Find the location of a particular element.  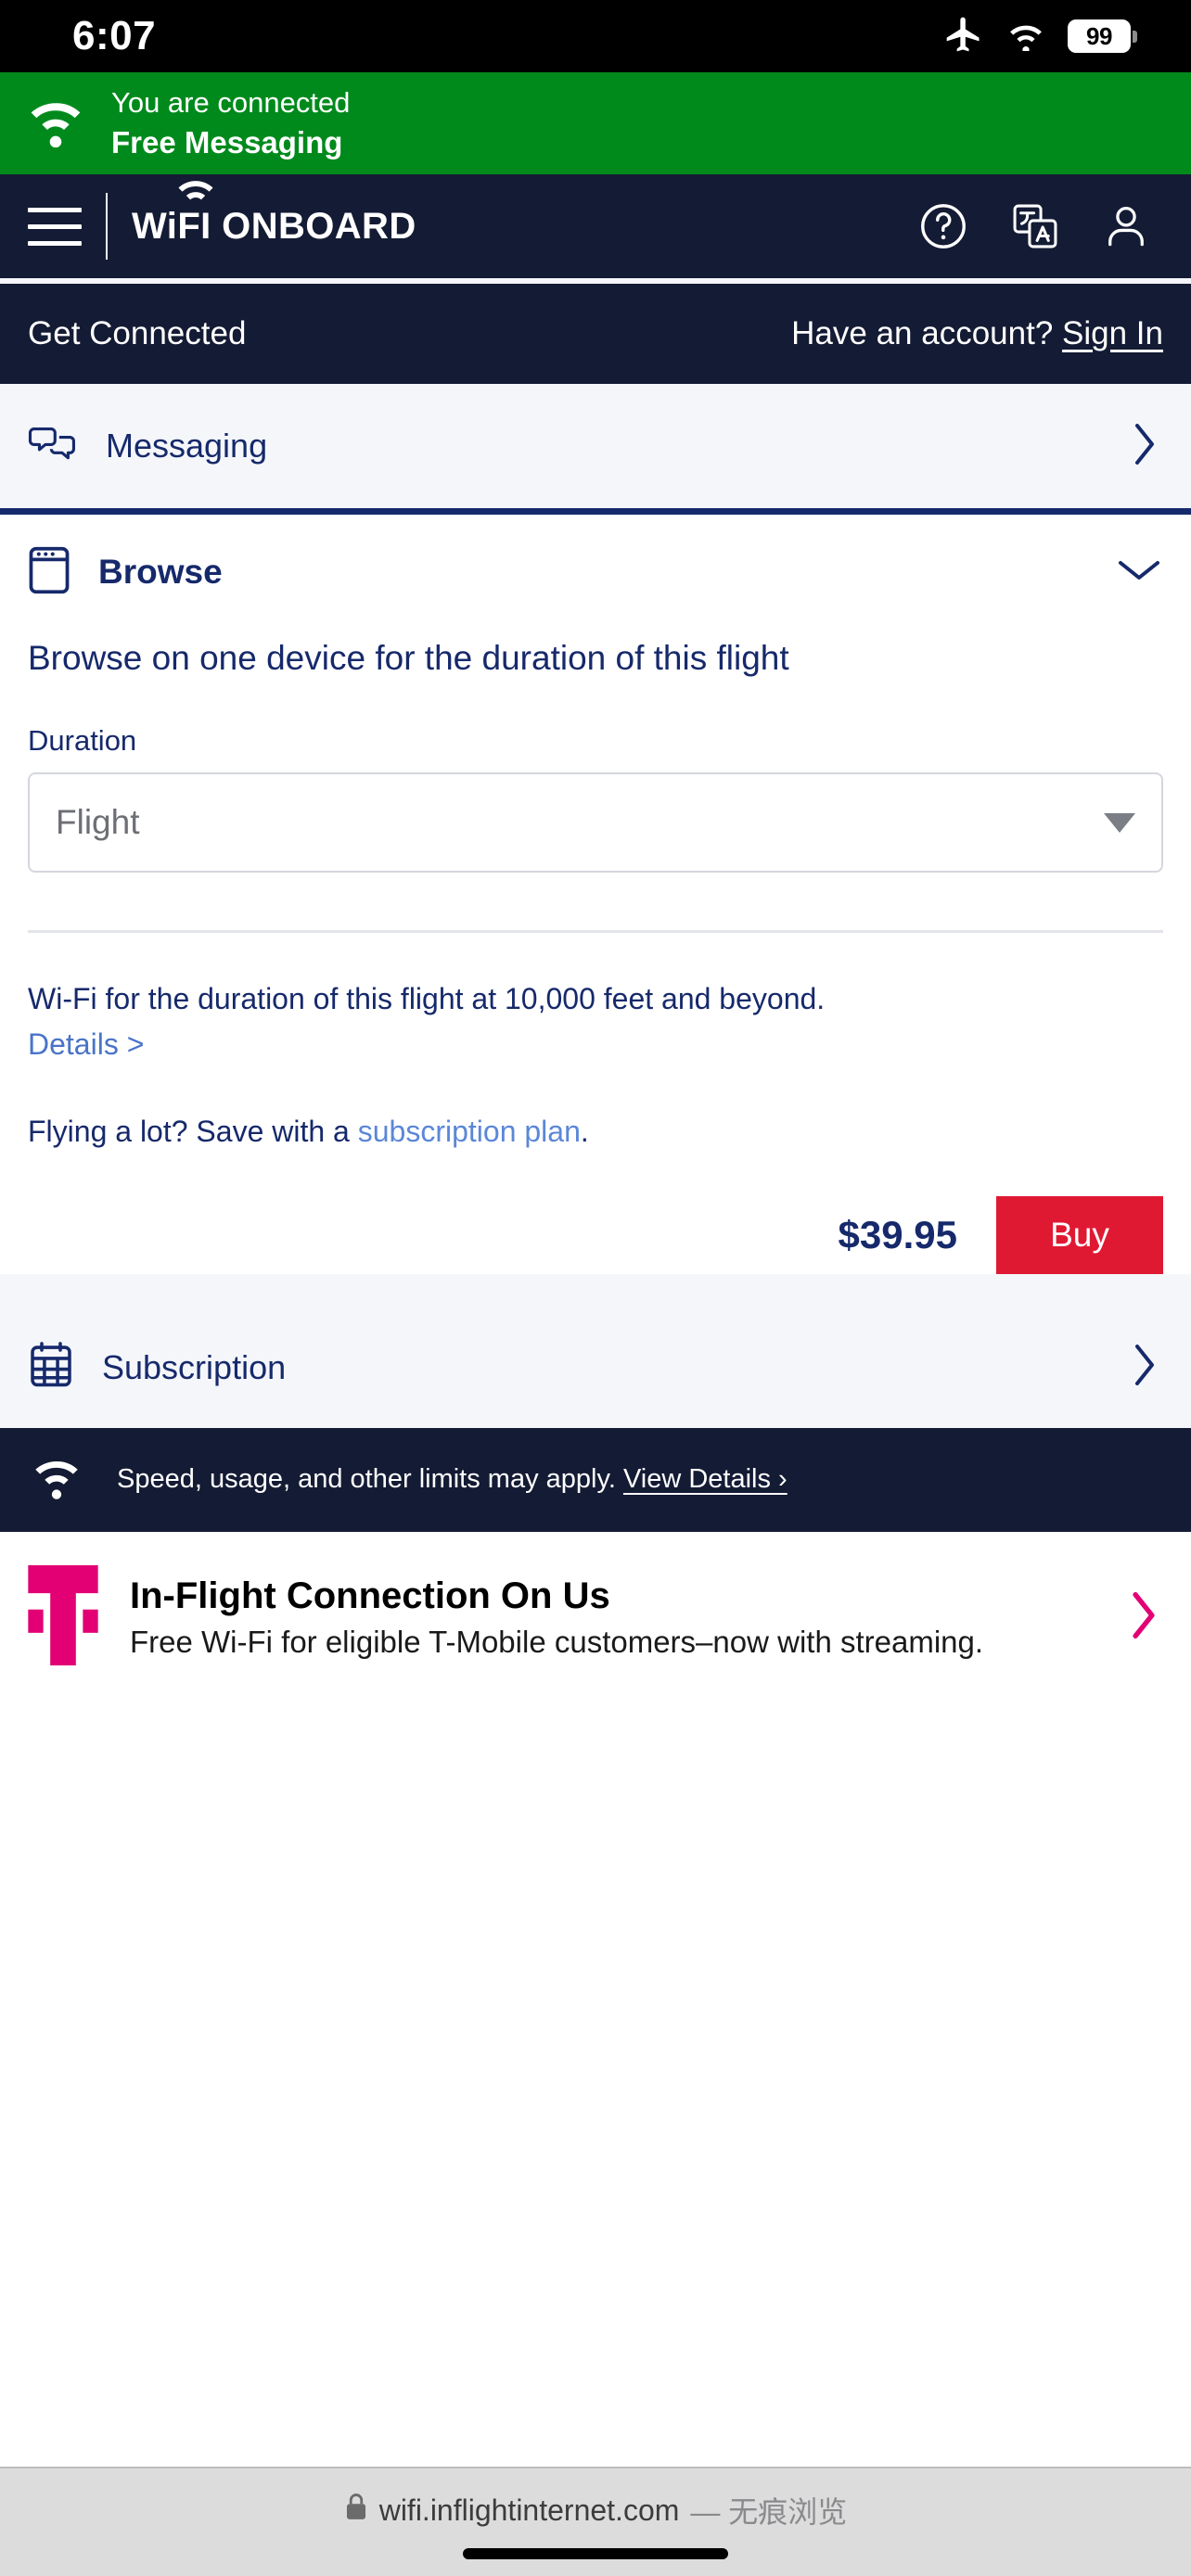

app-header: WiFI ONBOARD is located at coordinates (595, 226).